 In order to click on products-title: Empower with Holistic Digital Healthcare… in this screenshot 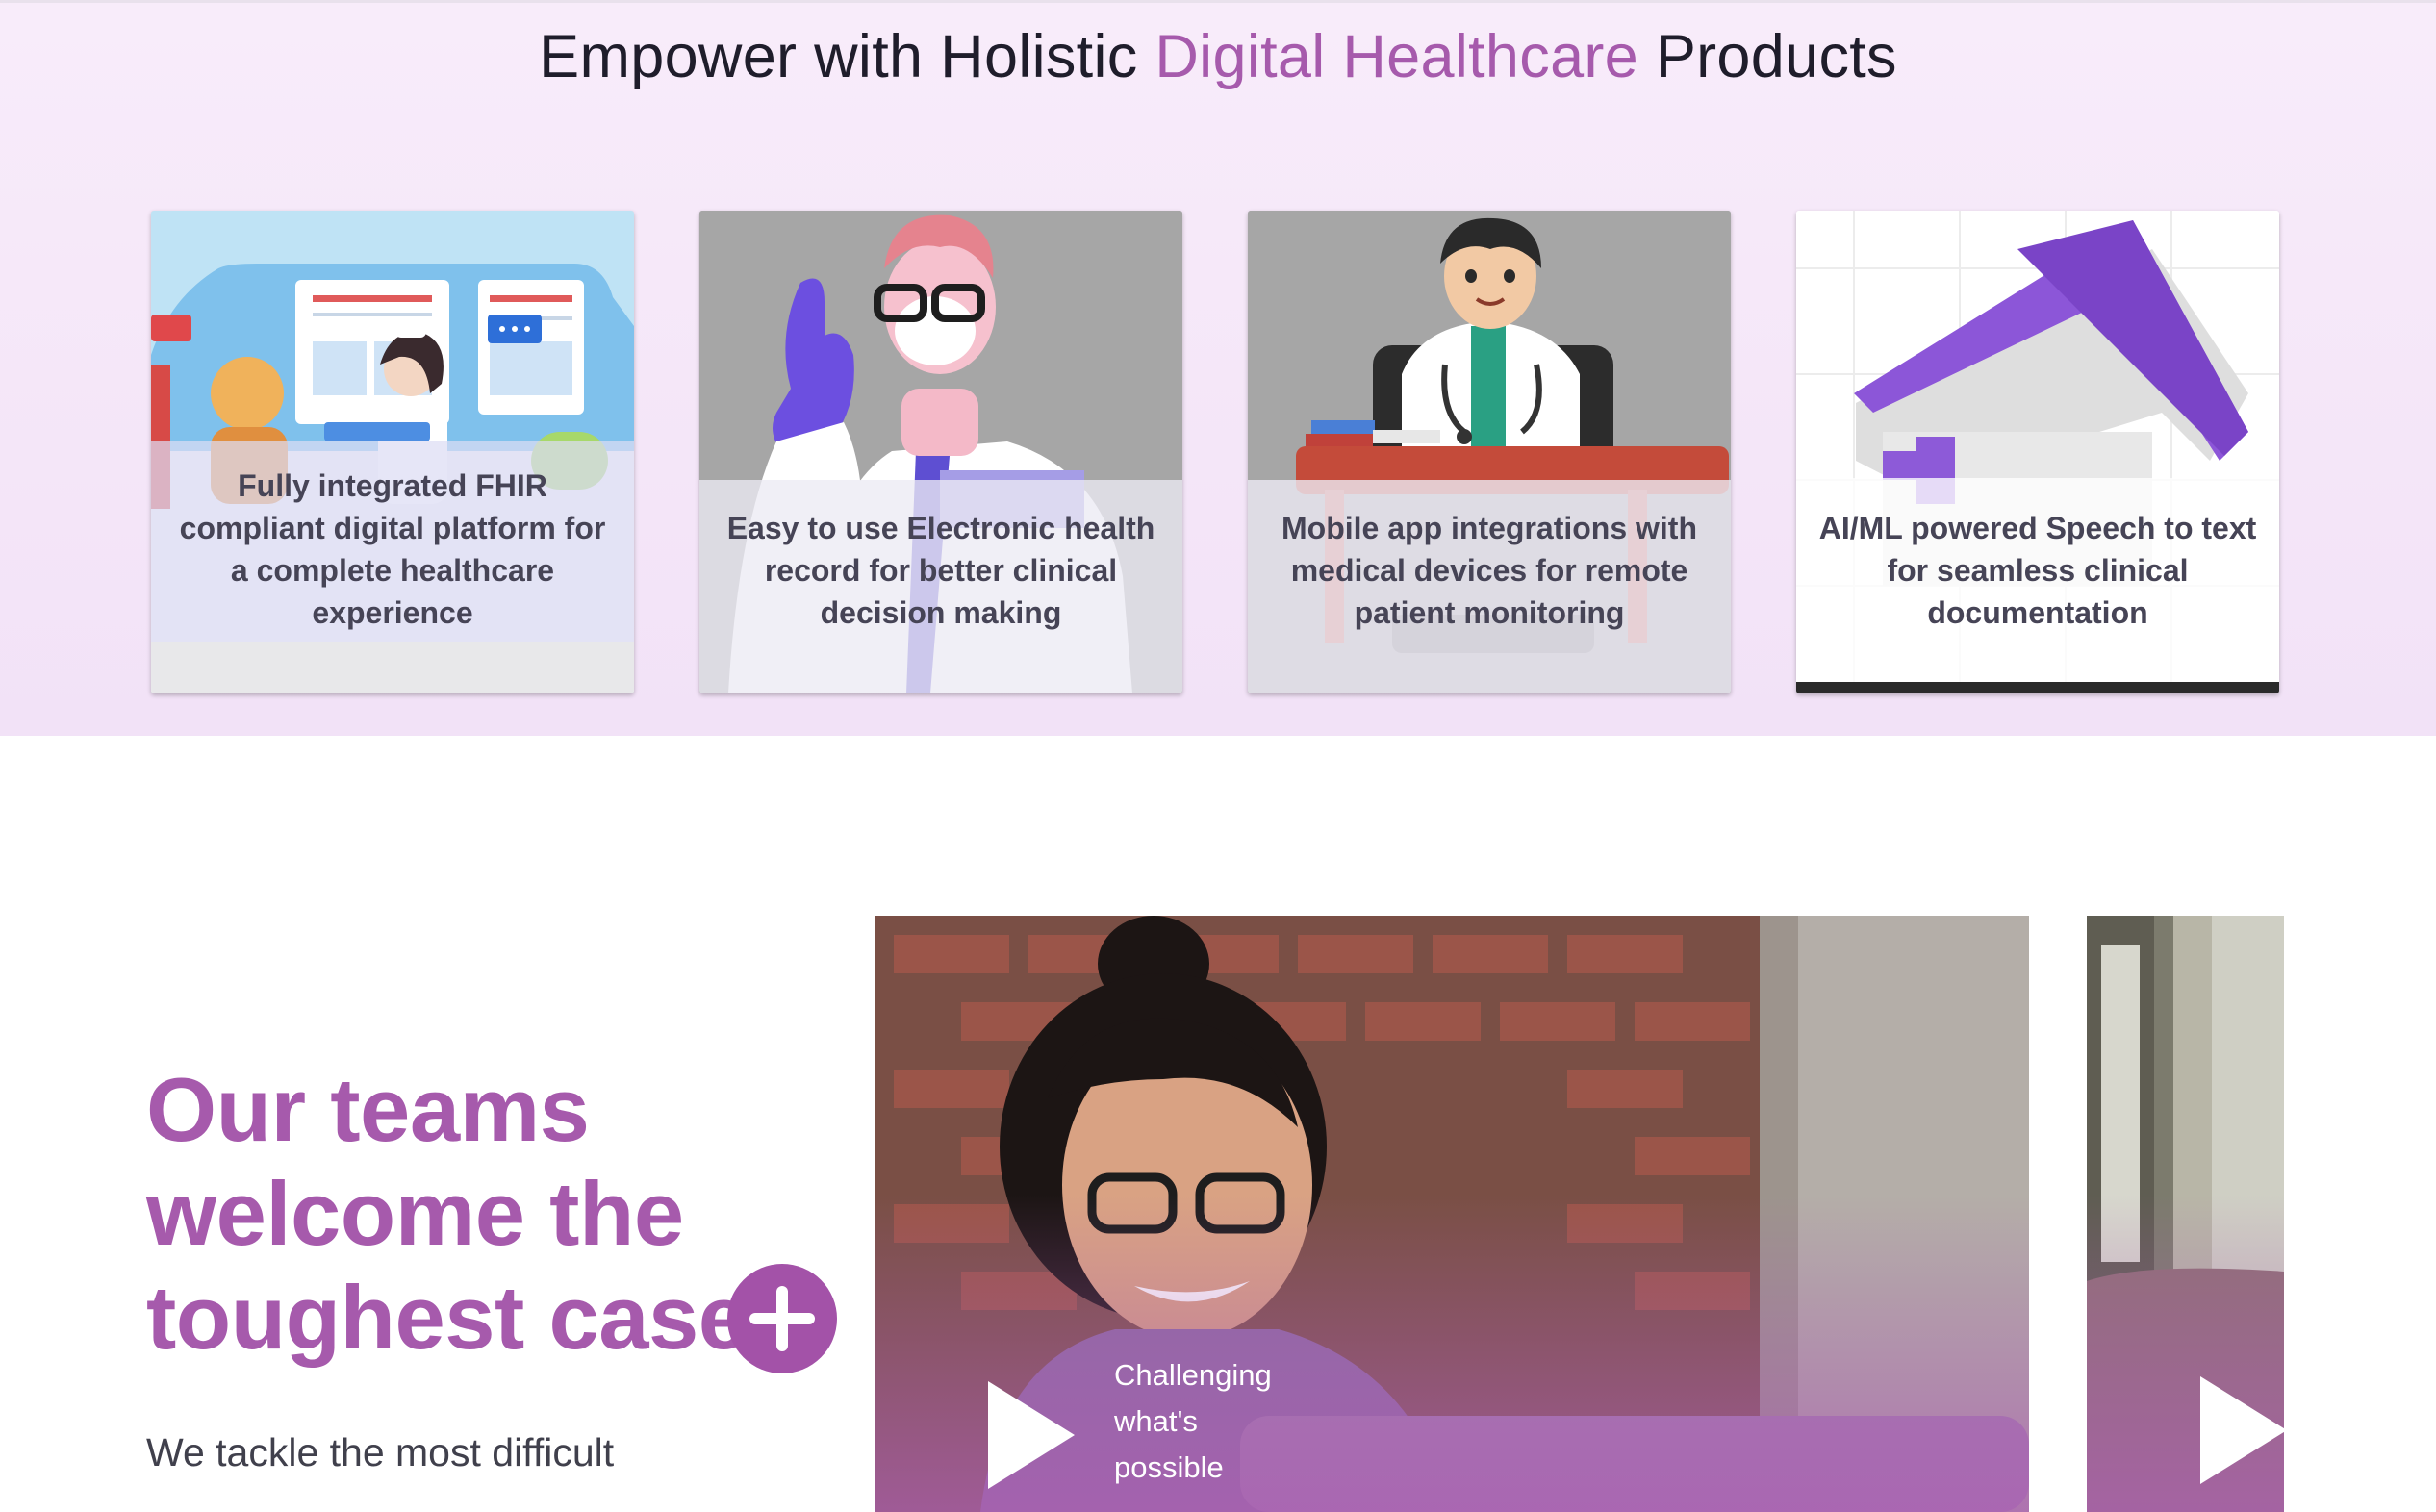, I will do `click(1218, 57)`.